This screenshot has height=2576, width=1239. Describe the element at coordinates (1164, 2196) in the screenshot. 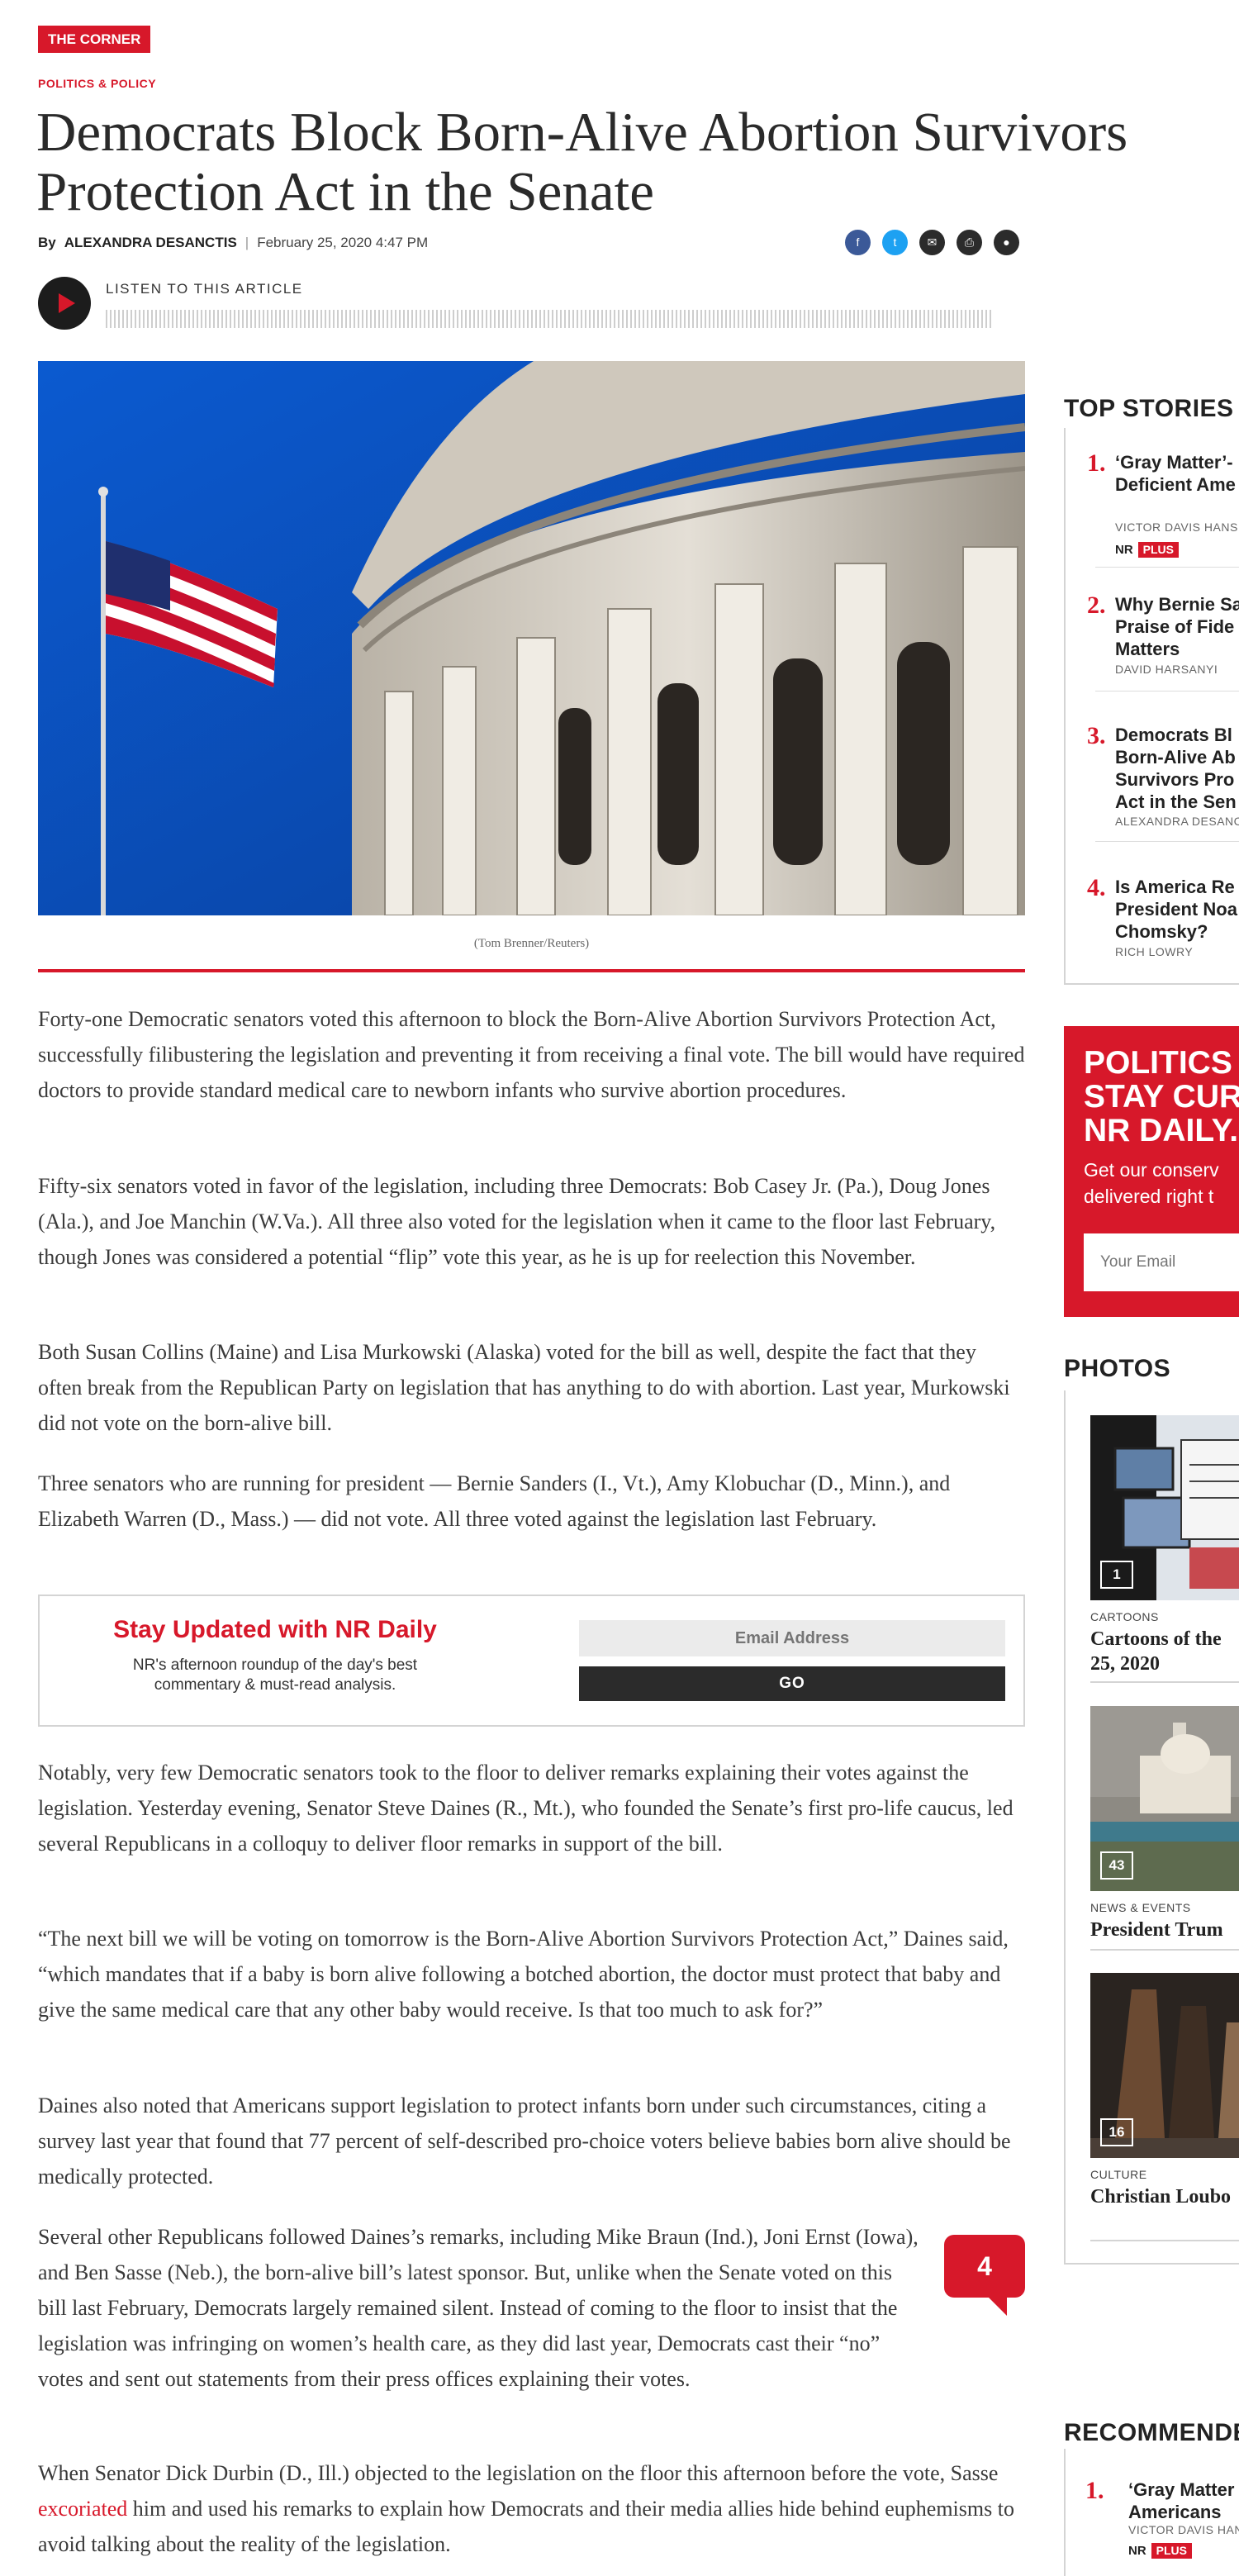

I see `photo-title: Christian Loubo` at that location.